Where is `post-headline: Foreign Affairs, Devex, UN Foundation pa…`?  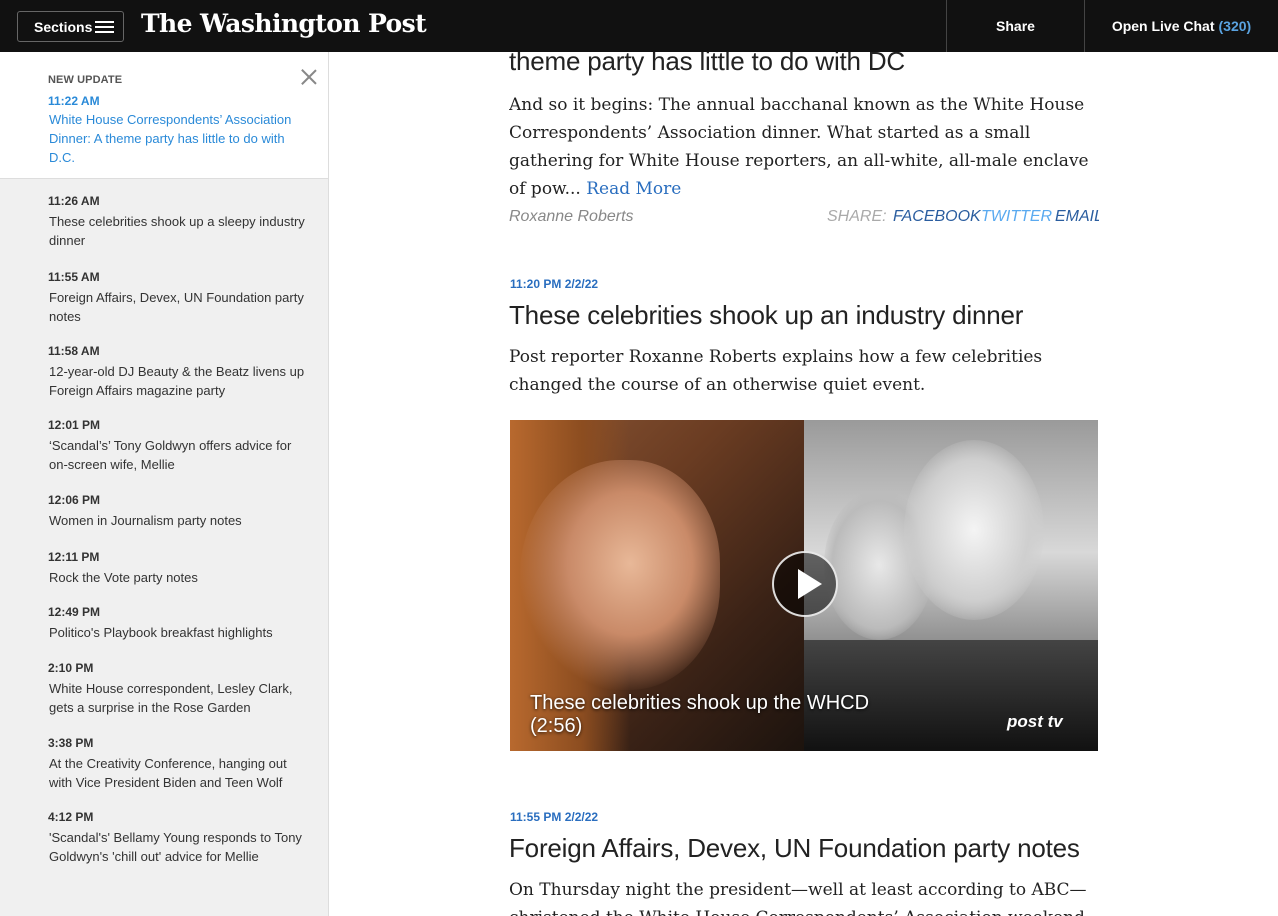 post-headline: Foreign Affairs, Devex, UN Foundation pa… is located at coordinates (794, 848).